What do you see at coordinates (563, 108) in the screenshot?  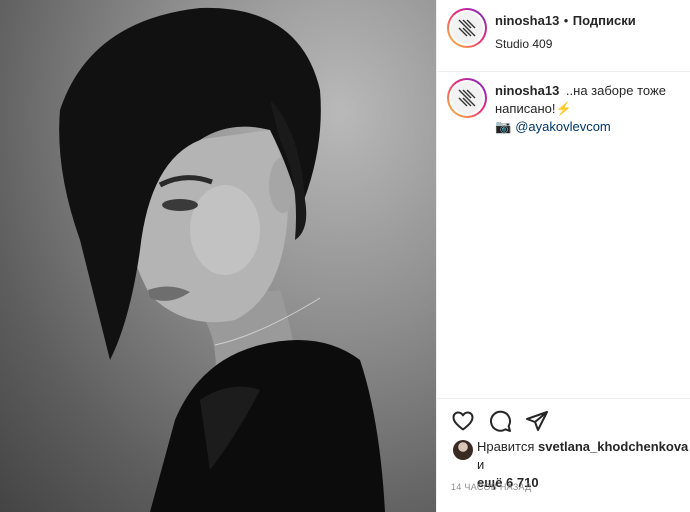 I see `lightning-emoji: ⚡` at bounding box center [563, 108].